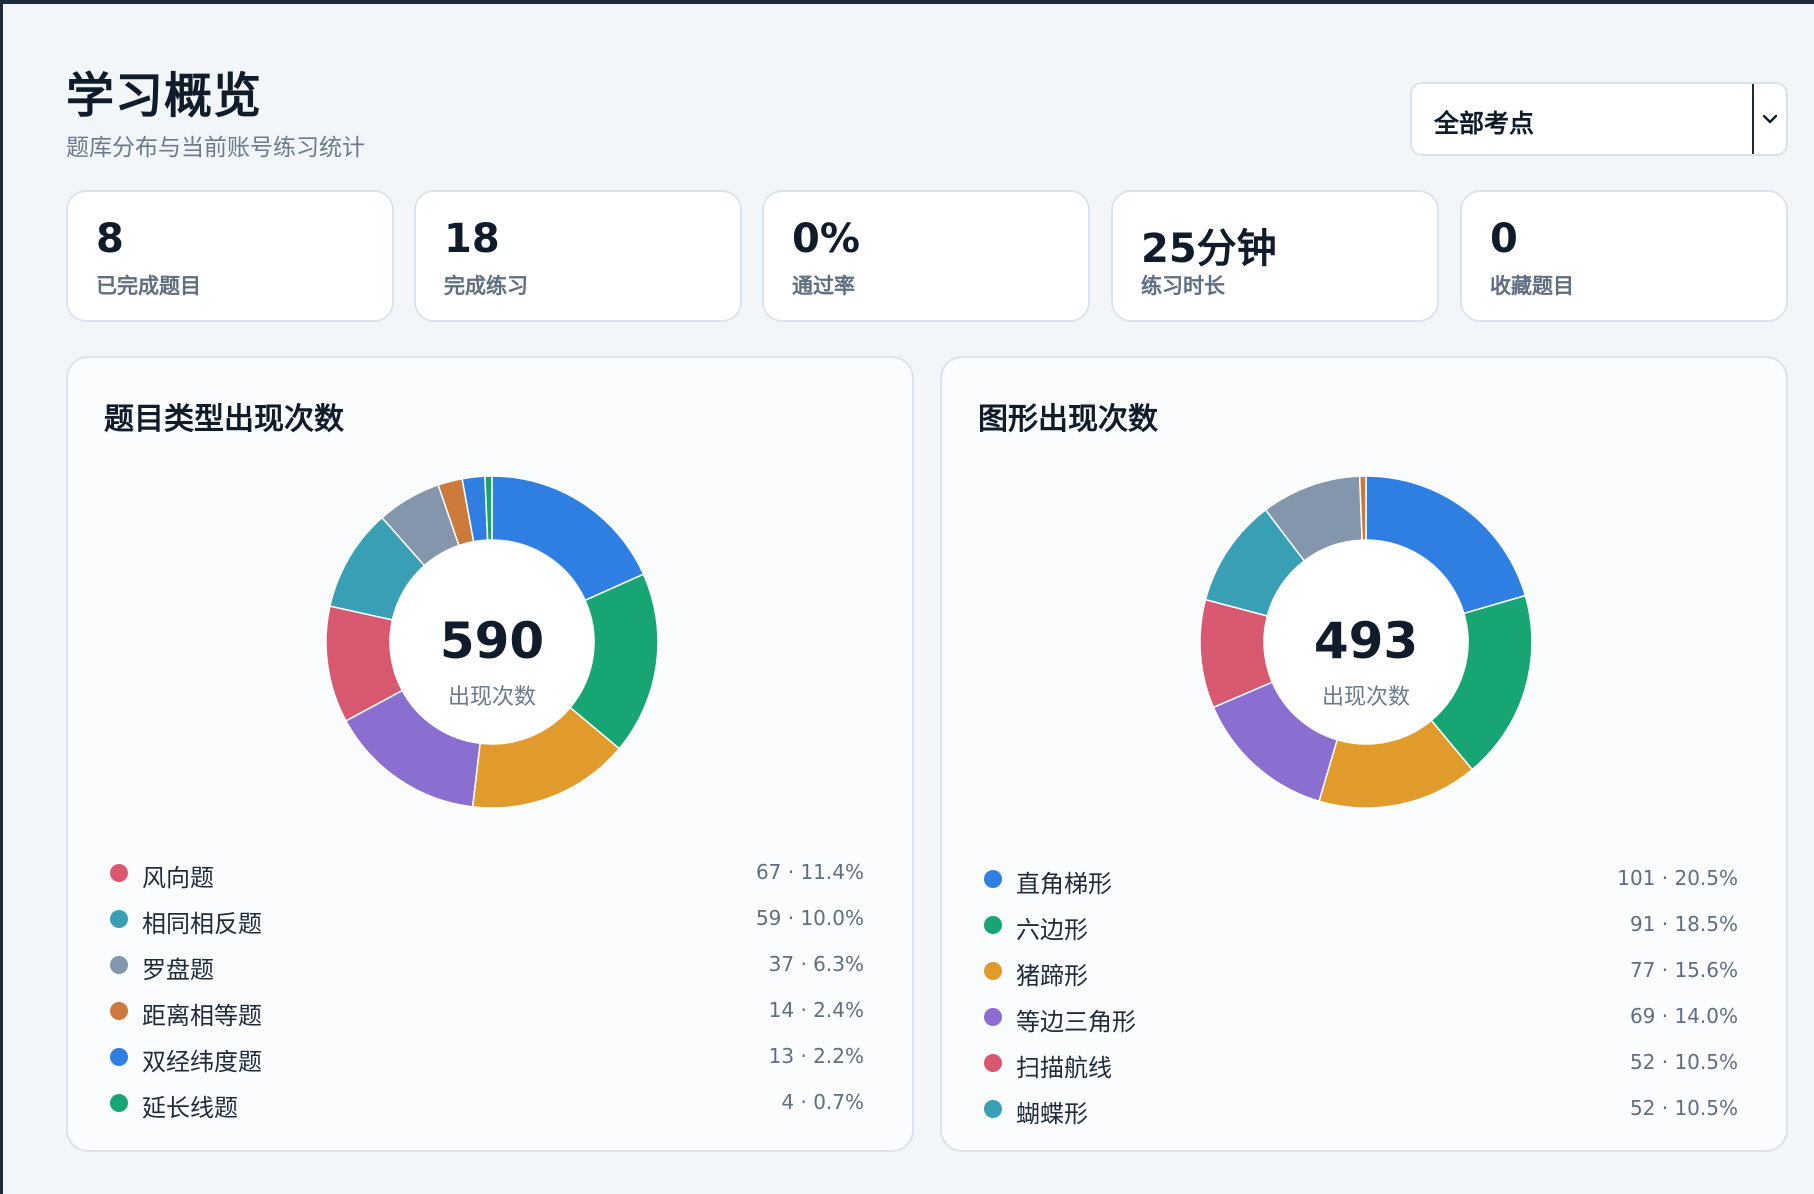  What do you see at coordinates (822, 1102) in the screenshot?
I see `legend-value: 4 · 0.7%` at bounding box center [822, 1102].